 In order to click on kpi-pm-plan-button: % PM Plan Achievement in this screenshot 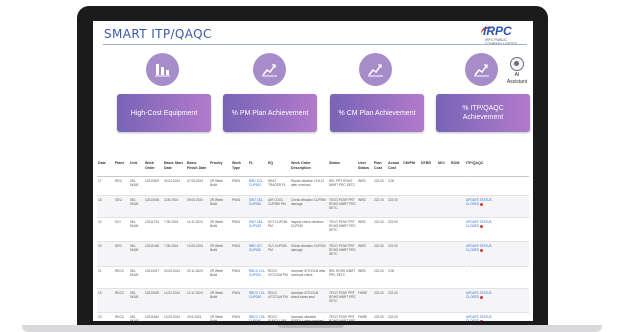, I will do `click(270, 113)`.